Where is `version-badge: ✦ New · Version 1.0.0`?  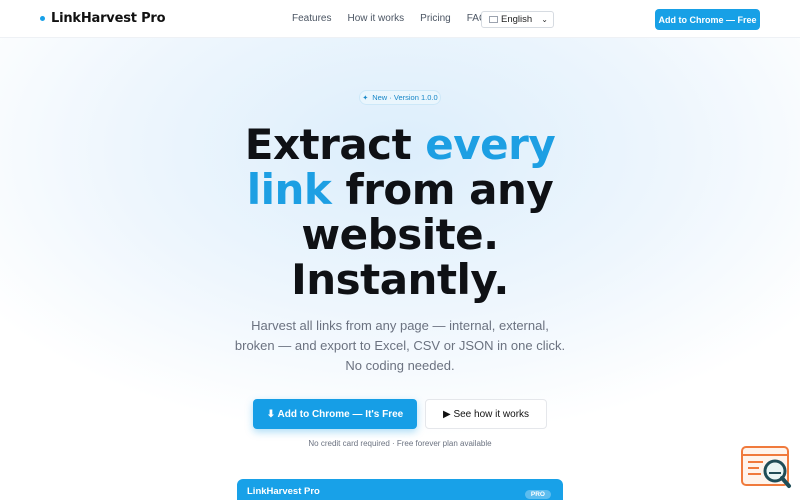
version-badge: ✦ New · Version 1.0.0 is located at coordinates (400, 97).